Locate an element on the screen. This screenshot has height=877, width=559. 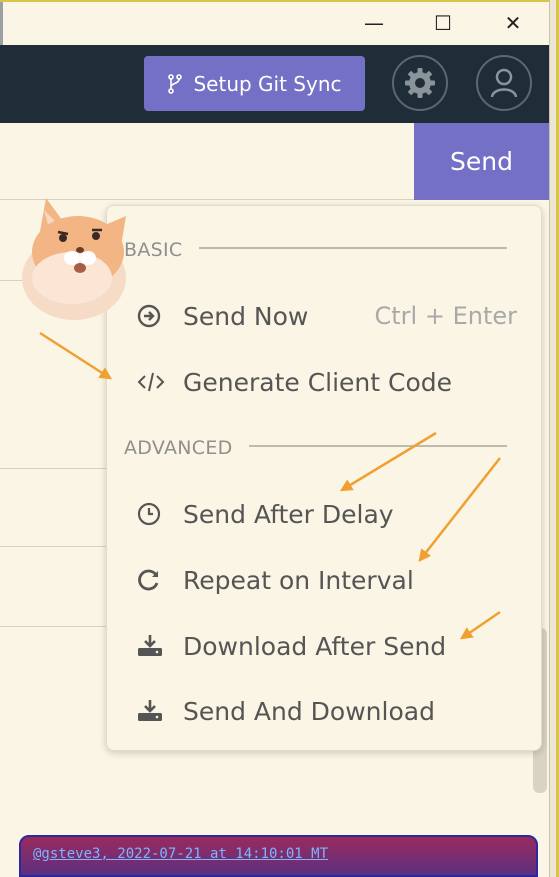
maximize-icon: ☐ is located at coordinates (443, 23).